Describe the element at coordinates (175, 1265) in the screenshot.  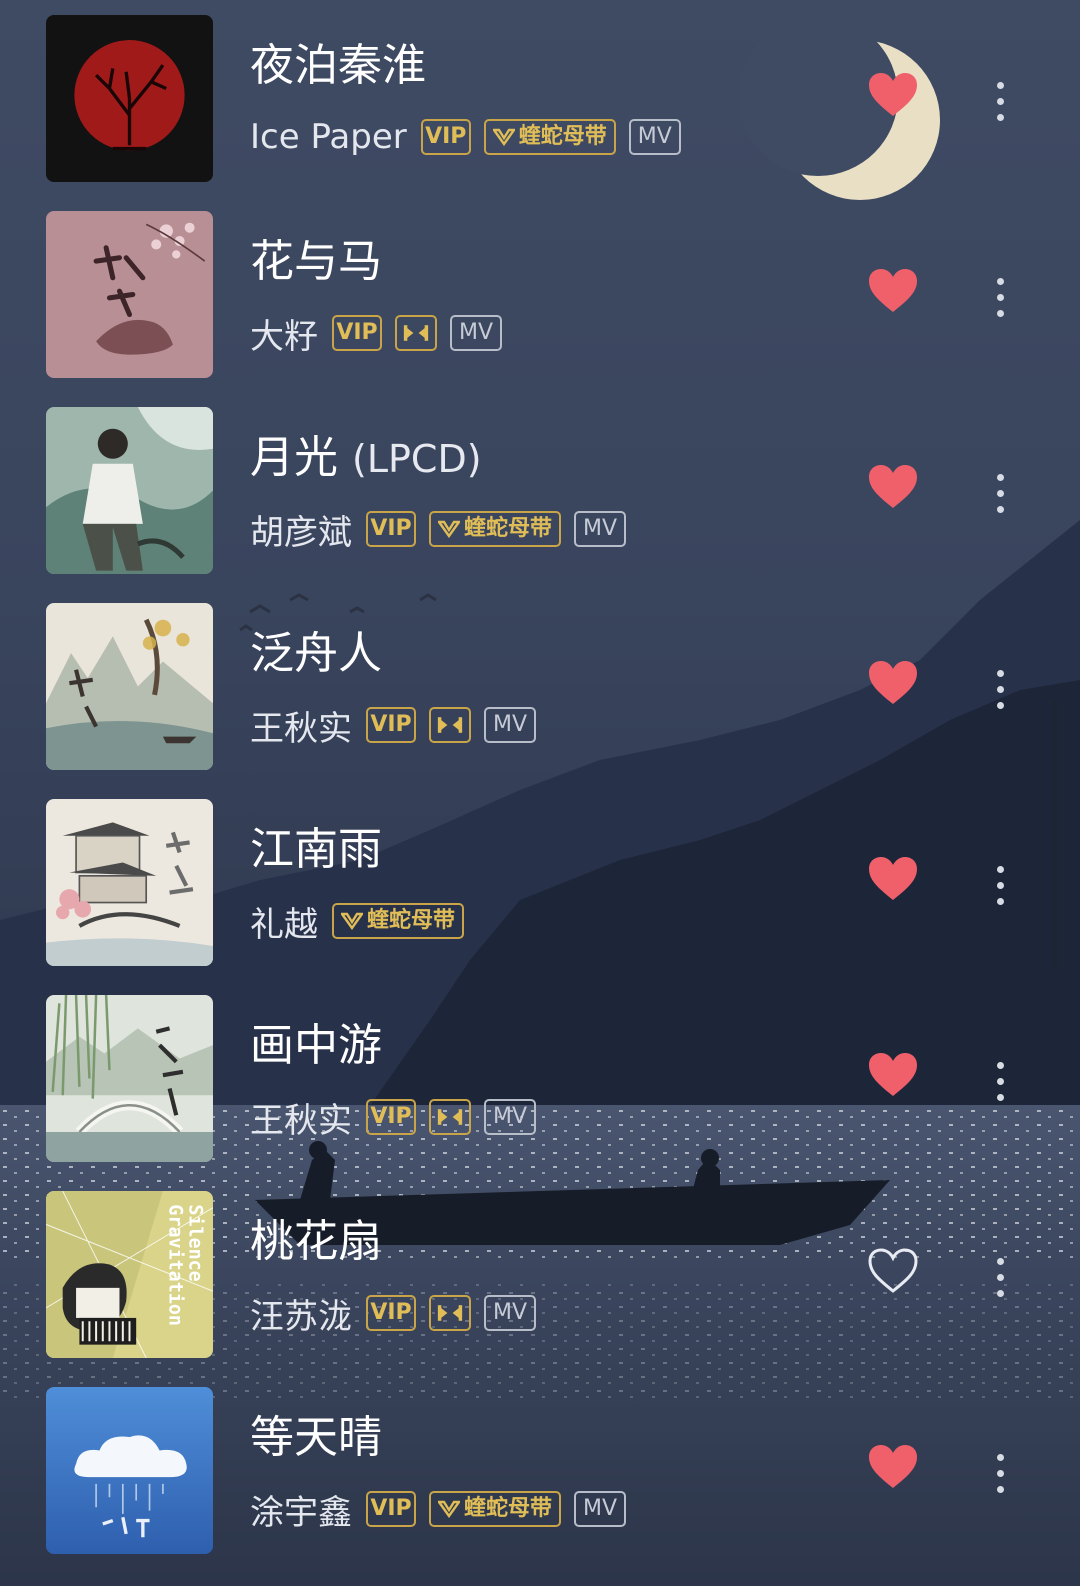
I see `cover-text-gravitation: Gravitation` at that location.